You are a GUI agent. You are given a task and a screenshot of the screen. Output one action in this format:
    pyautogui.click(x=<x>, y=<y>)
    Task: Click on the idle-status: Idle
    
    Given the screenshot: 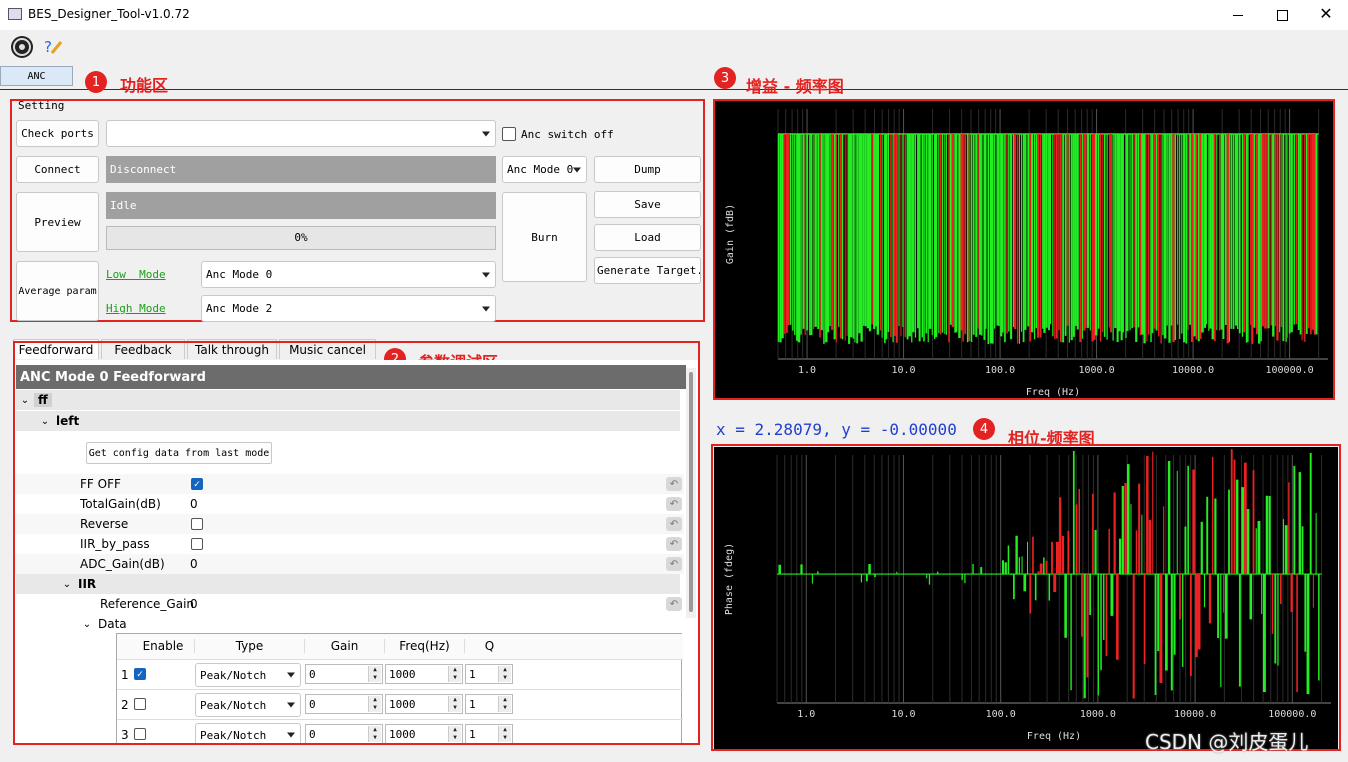 What is the action you would take?
    pyautogui.click(x=301, y=205)
    